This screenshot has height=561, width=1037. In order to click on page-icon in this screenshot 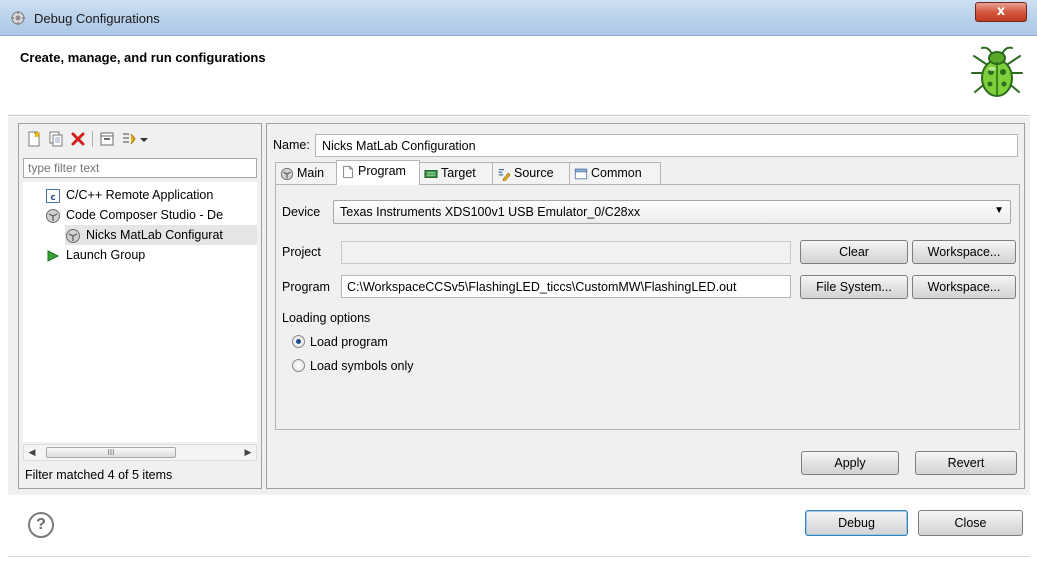, I will do `click(348, 171)`.